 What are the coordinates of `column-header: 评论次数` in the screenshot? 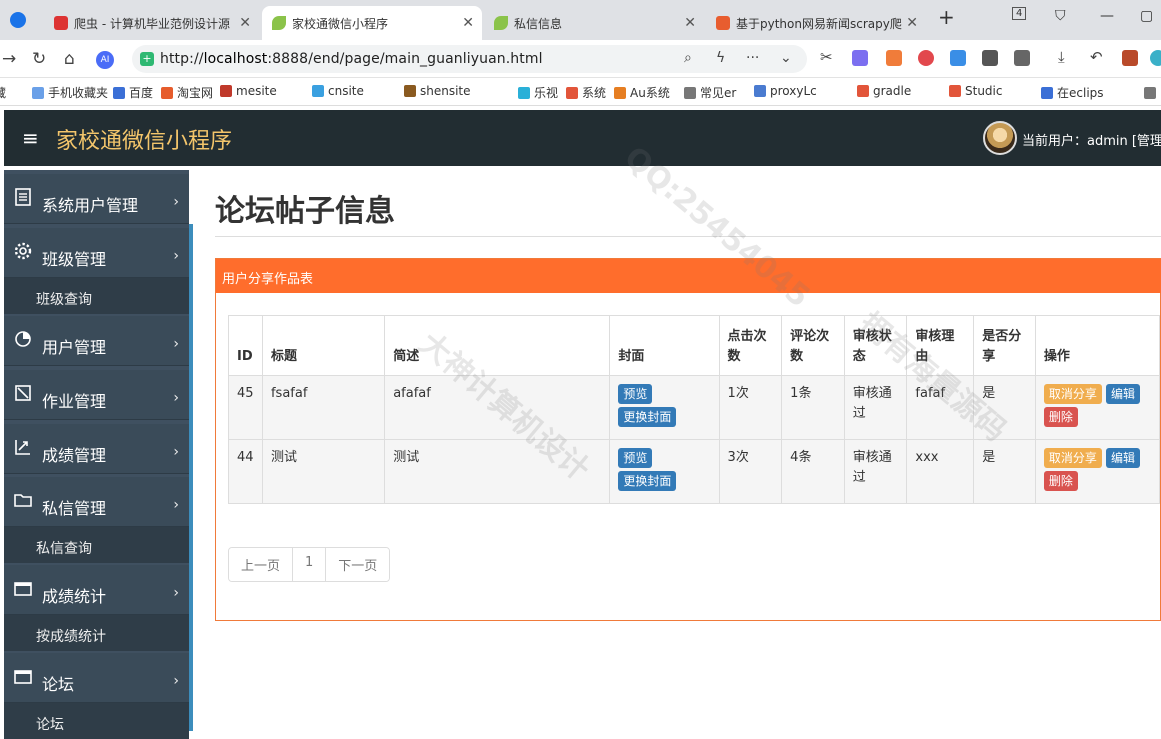 It's located at (813, 345).